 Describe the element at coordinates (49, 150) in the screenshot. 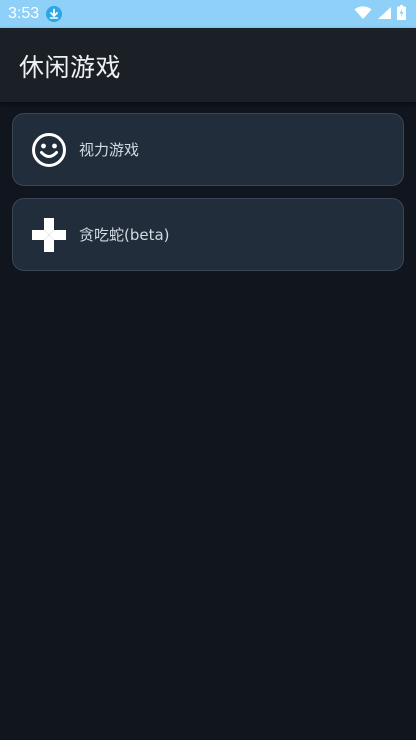

I see `smiley-face-icon` at that location.